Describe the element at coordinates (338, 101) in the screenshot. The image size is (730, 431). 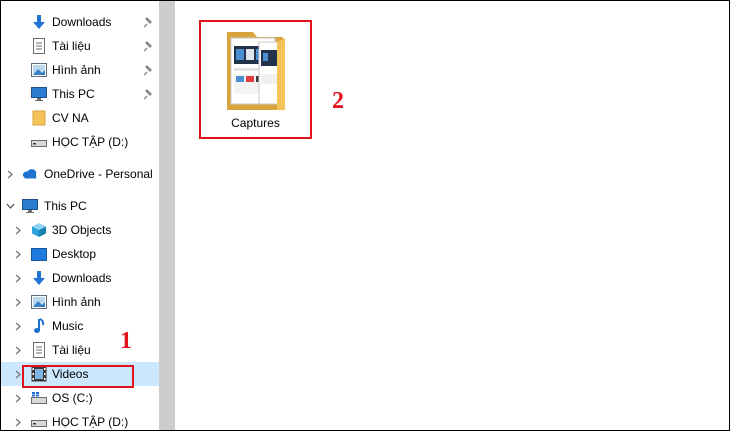
I see `step2-number: 2` at that location.